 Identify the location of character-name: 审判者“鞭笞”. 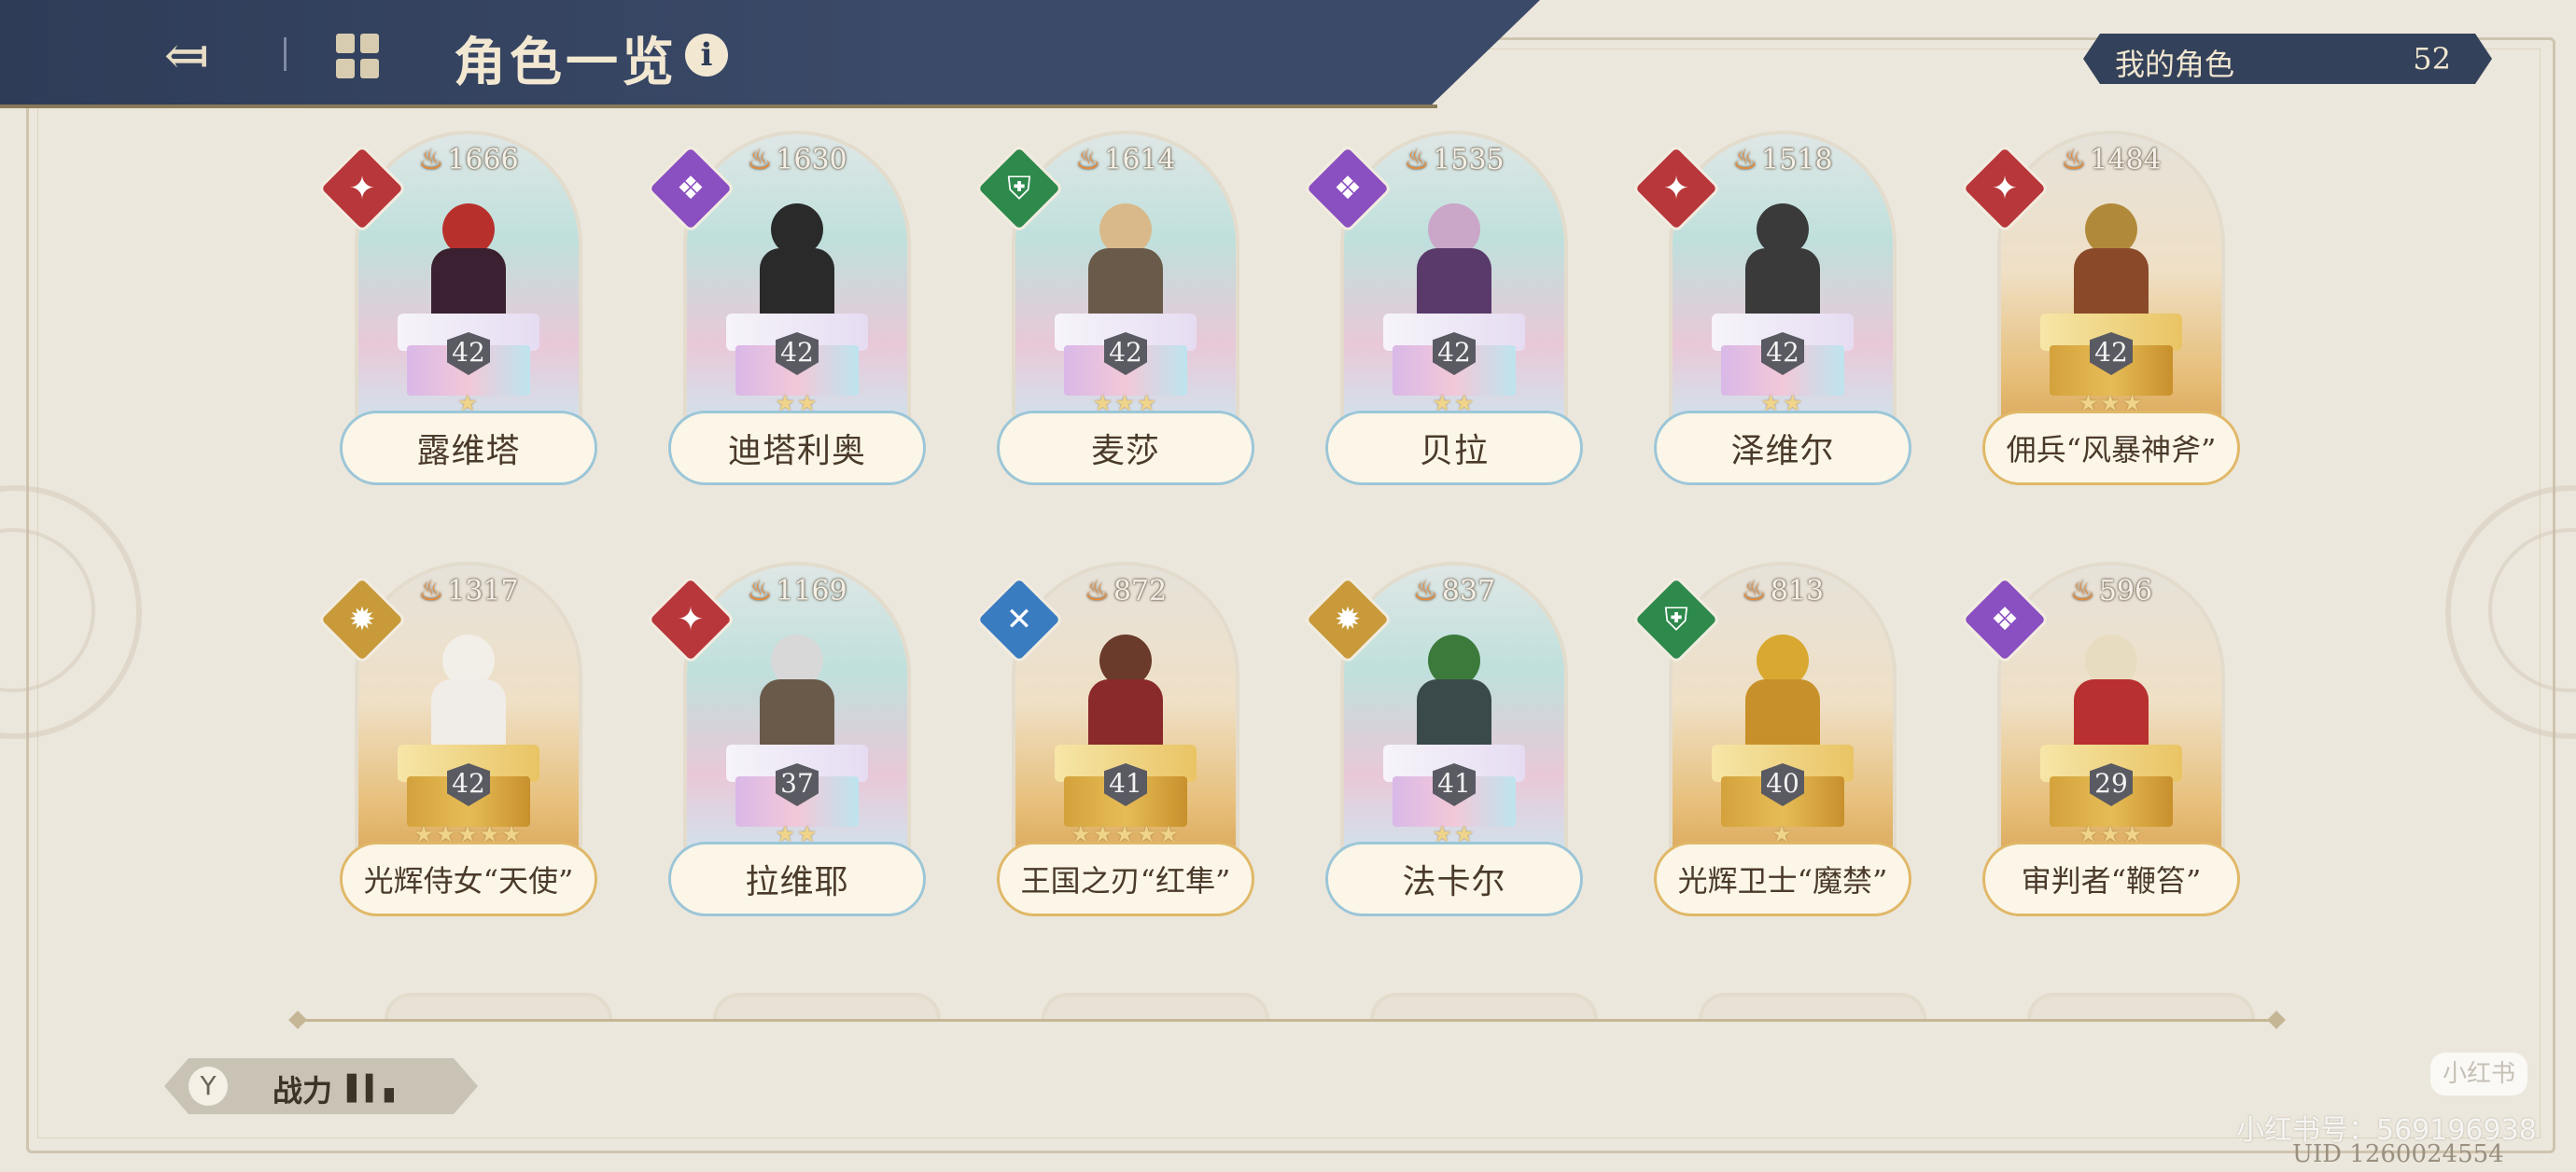
(2111, 879).